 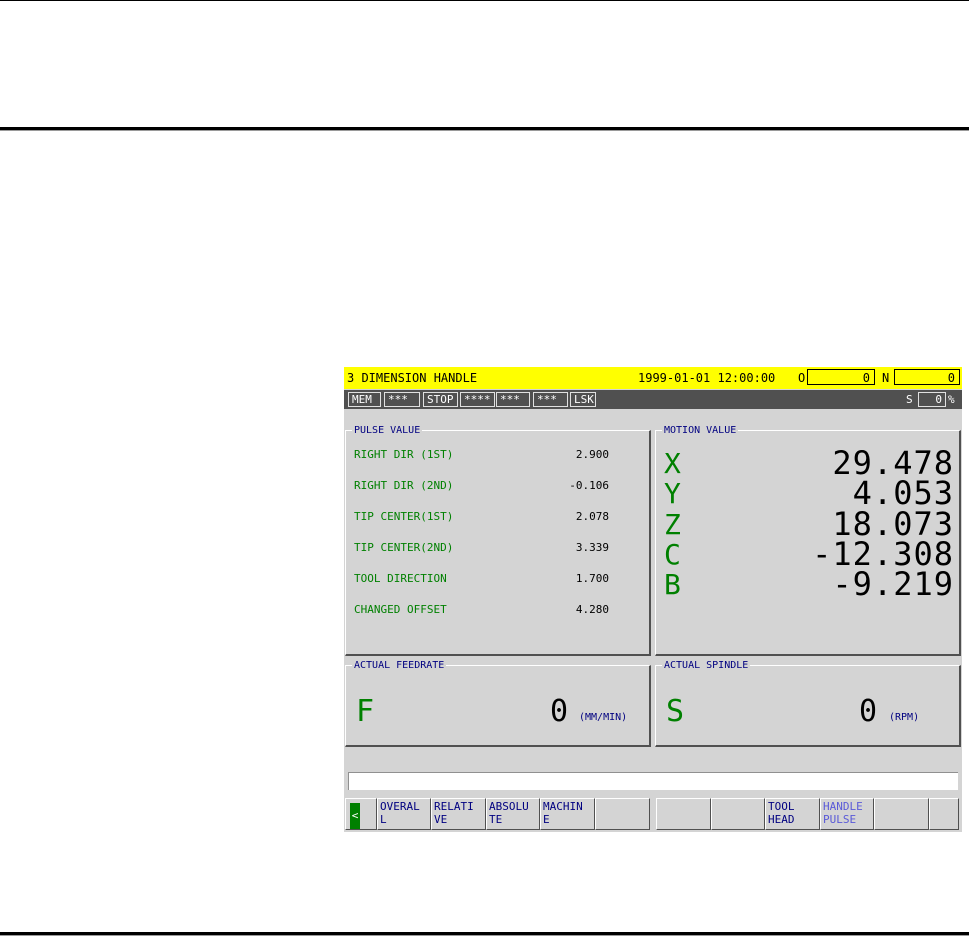 I want to click on pulse-row-value: 2.078, so click(x=592, y=516).